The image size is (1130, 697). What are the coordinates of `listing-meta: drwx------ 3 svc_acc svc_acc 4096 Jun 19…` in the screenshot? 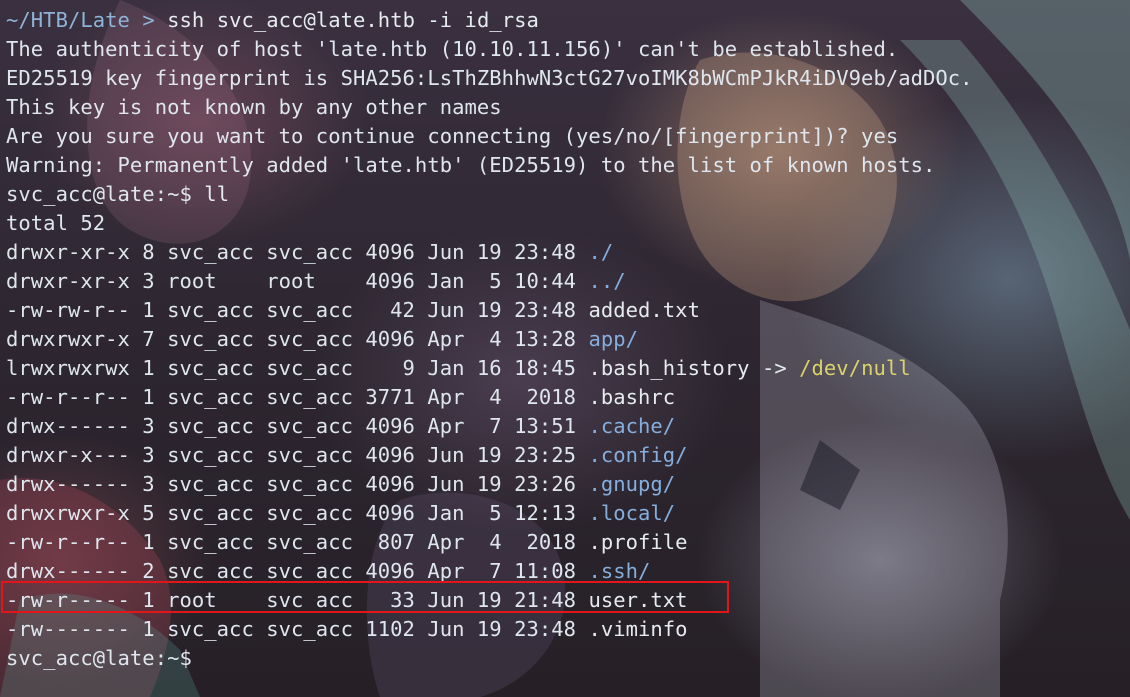 It's located at (297, 484).